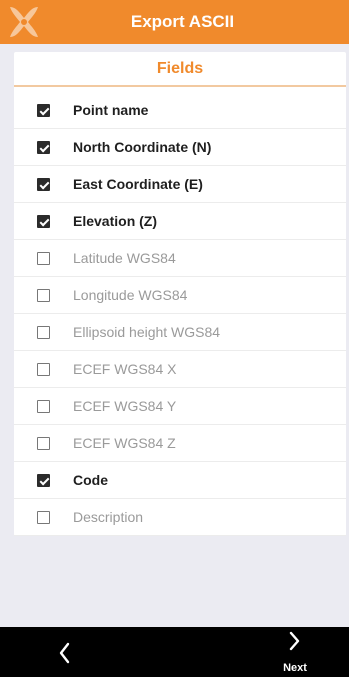  I want to click on field-row: Ellipsoid height WGS84, so click(180, 332).